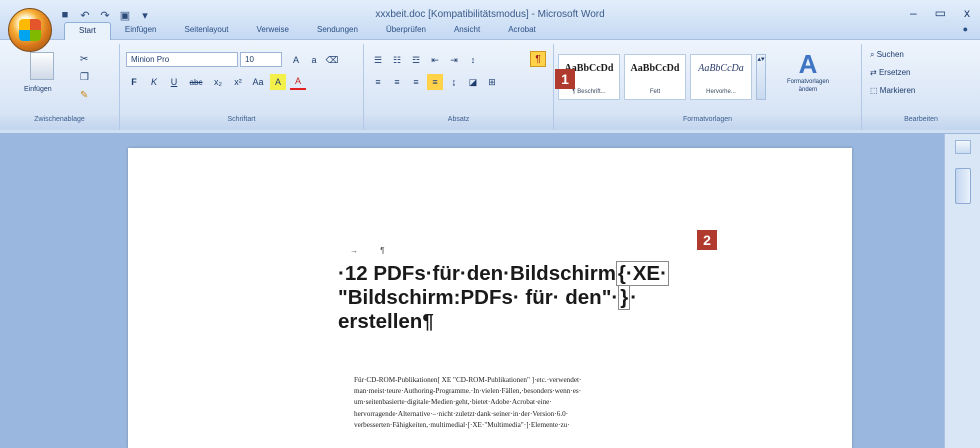 The image size is (980, 448). What do you see at coordinates (87, 31) in the screenshot?
I see `tab-start: Start` at bounding box center [87, 31].